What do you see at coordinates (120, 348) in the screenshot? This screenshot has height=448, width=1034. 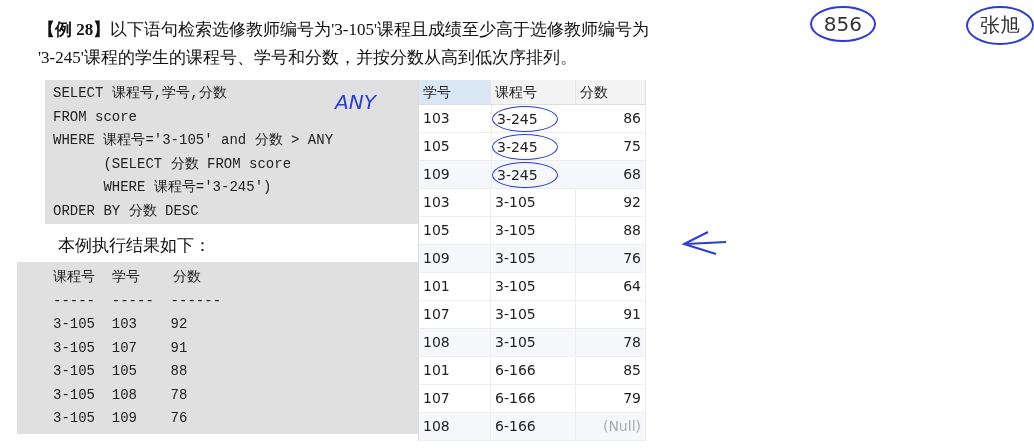 I see `result-line: 3-105 107 91` at bounding box center [120, 348].